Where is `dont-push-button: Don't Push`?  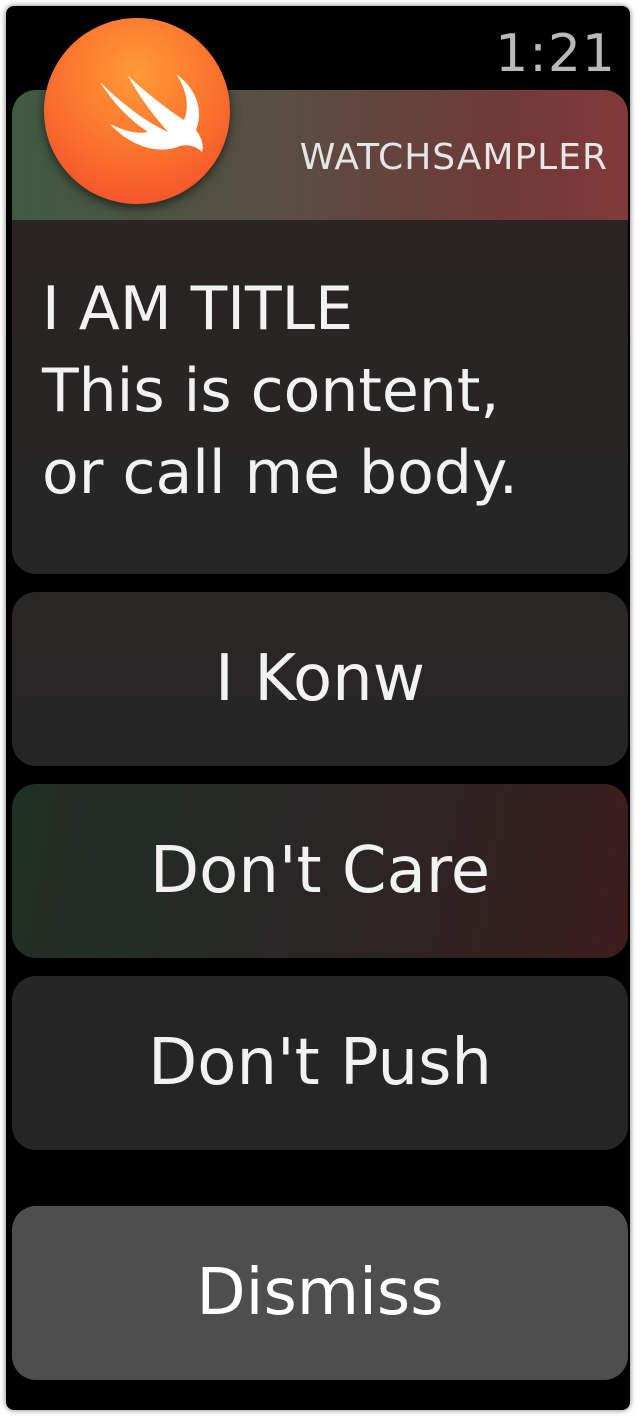 dont-push-button: Don't Push is located at coordinates (320, 1063).